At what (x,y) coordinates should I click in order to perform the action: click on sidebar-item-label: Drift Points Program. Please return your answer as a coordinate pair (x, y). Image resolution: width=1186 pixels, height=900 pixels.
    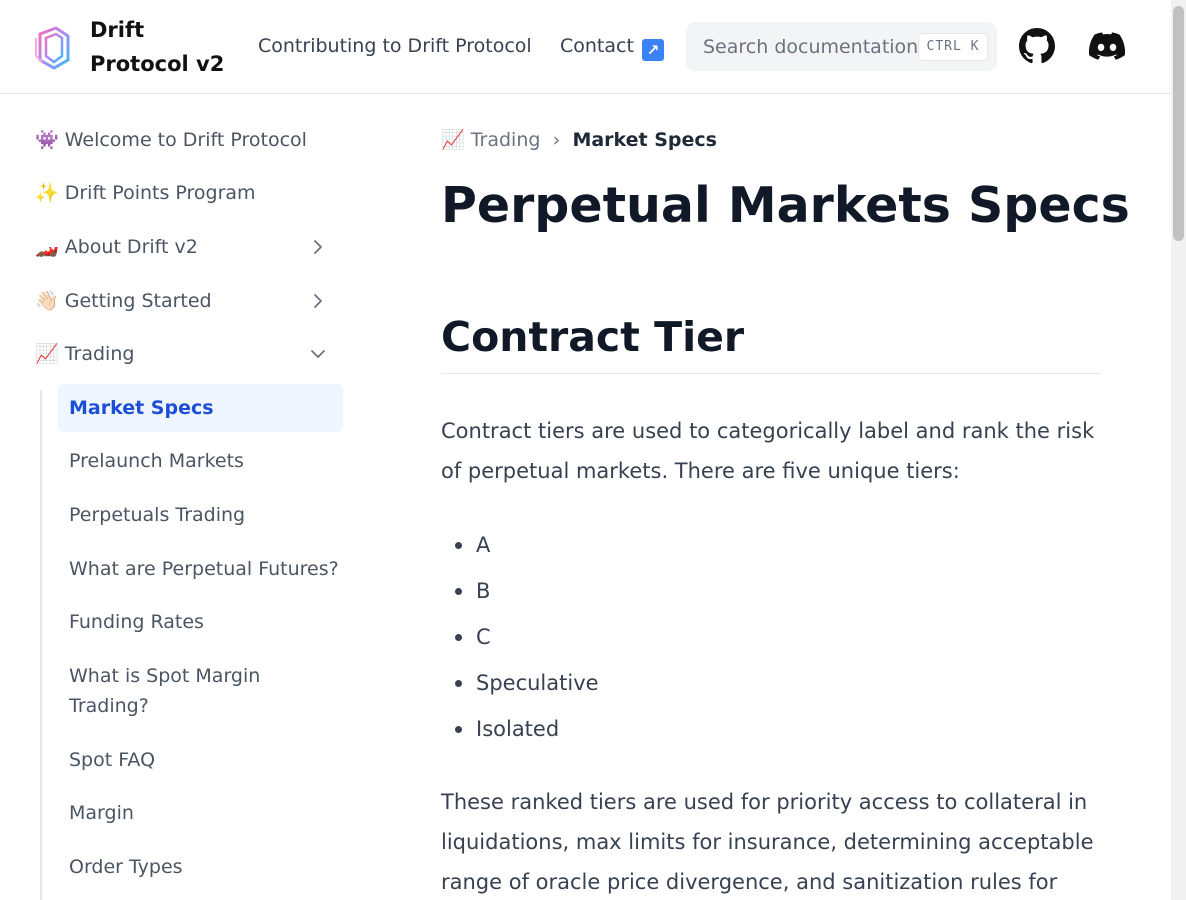
    Looking at the image, I should click on (160, 193).